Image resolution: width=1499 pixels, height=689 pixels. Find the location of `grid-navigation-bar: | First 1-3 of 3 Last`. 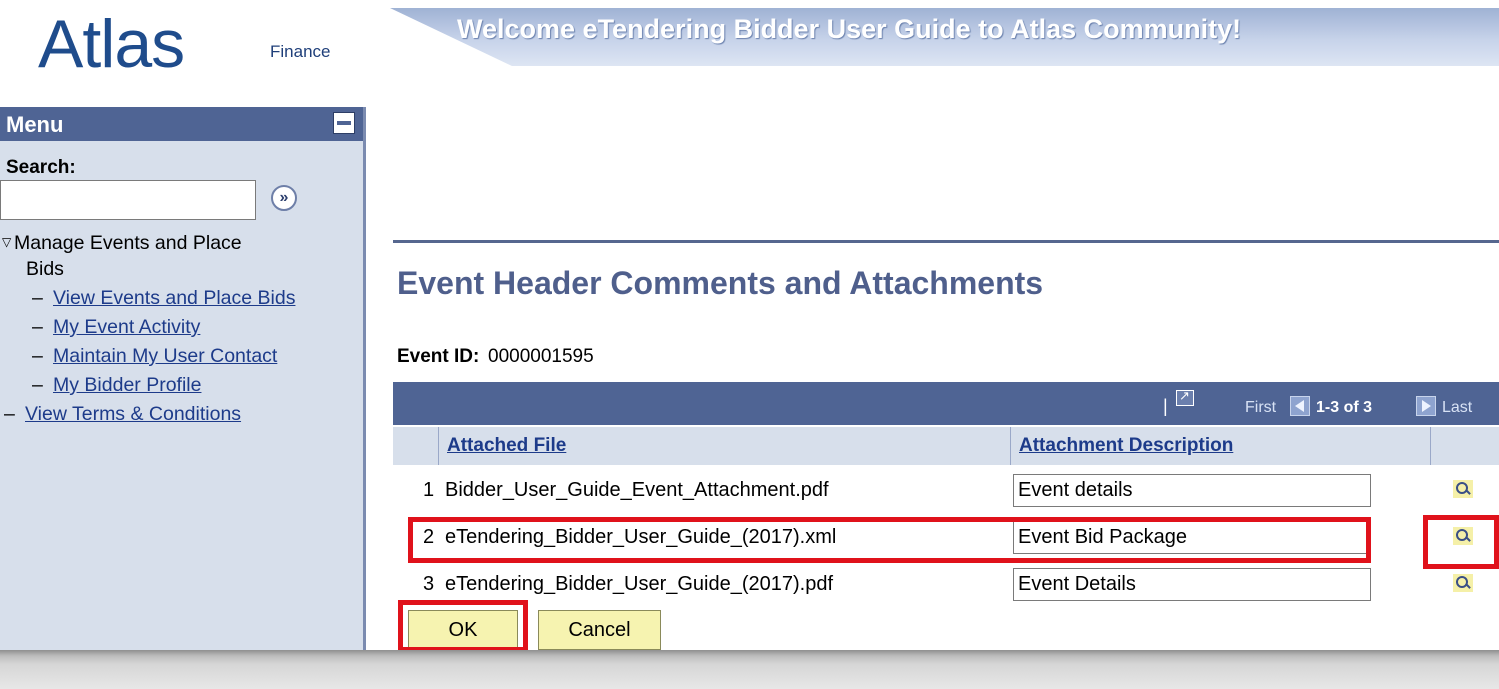

grid-navigation-bar: | First 1-3 of 3 Last is located at coordinates (946, 403).